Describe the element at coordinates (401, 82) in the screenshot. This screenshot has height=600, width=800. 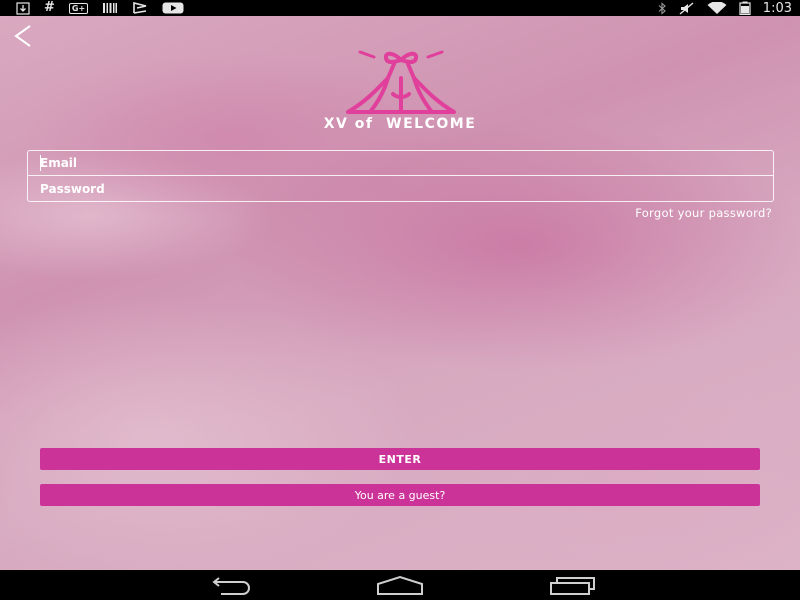
I see `dress-logo-icon` at that location.